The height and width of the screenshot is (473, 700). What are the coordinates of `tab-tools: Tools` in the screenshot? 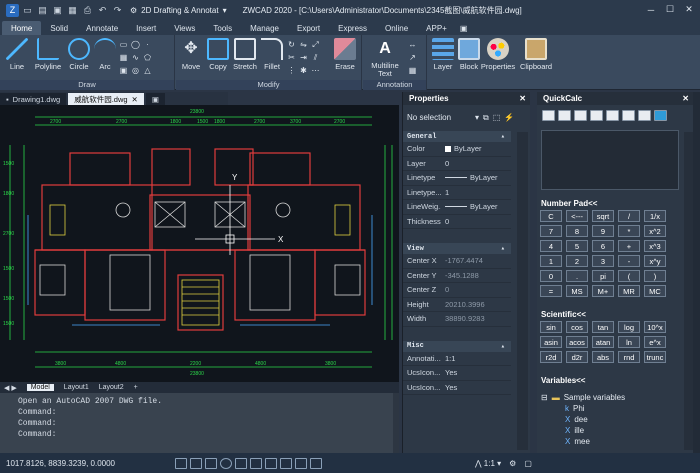 It's located at (222, 28).